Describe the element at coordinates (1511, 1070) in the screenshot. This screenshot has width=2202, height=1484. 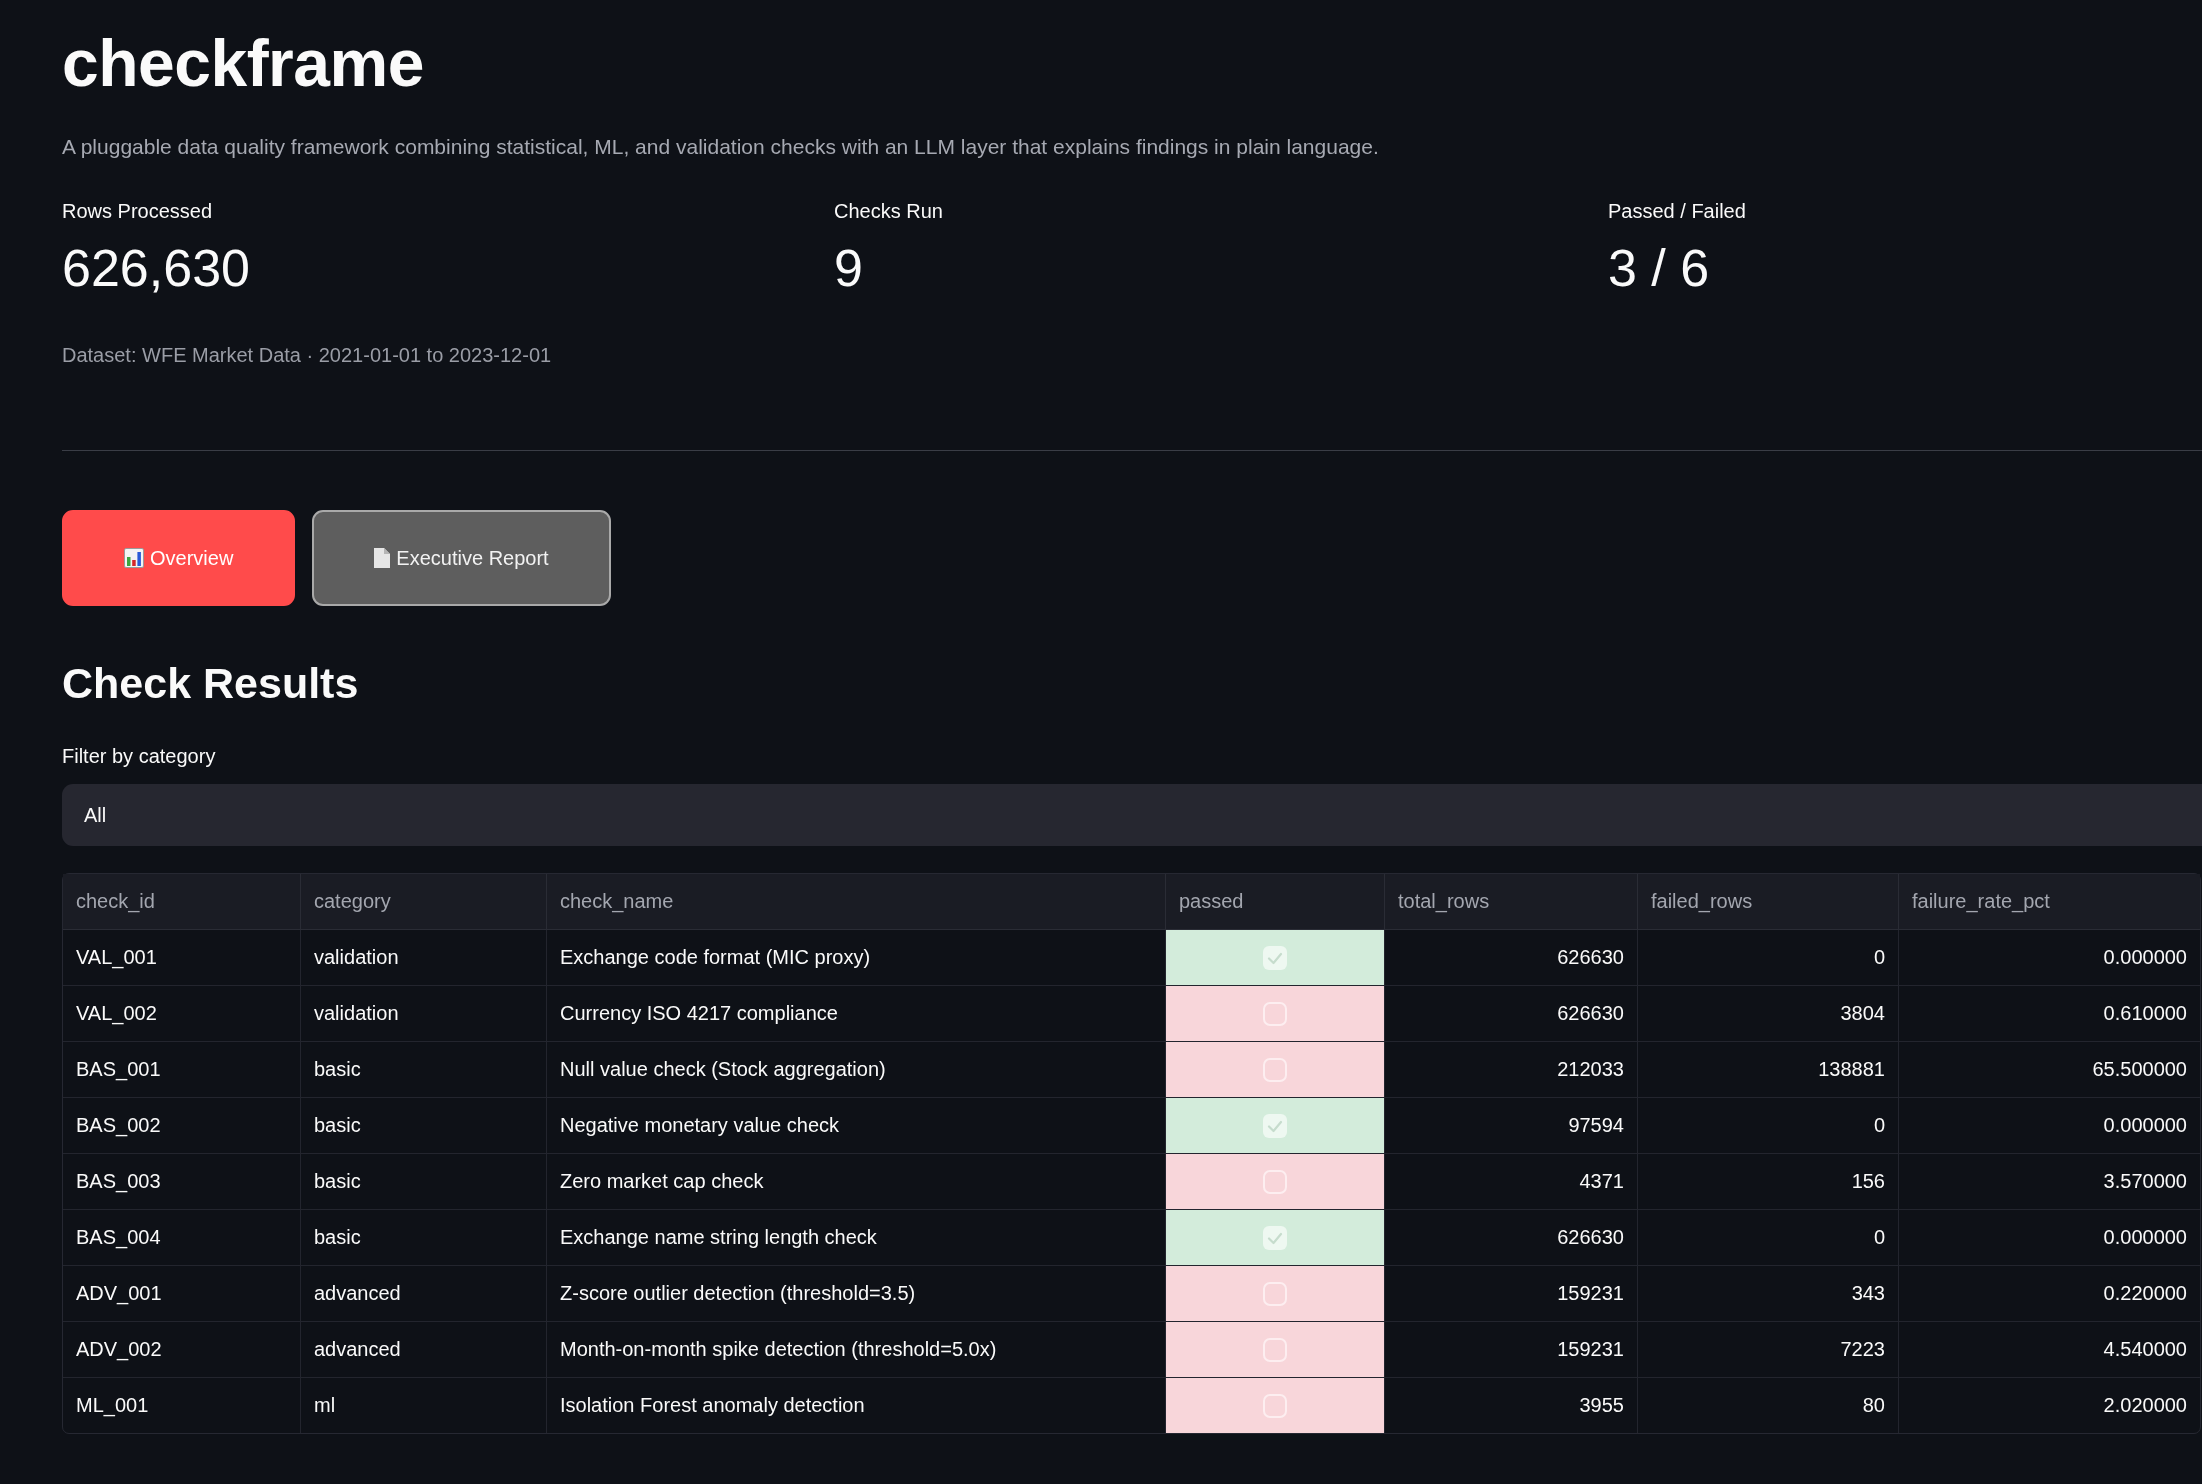
I see `table-cell: 212033` at that location.